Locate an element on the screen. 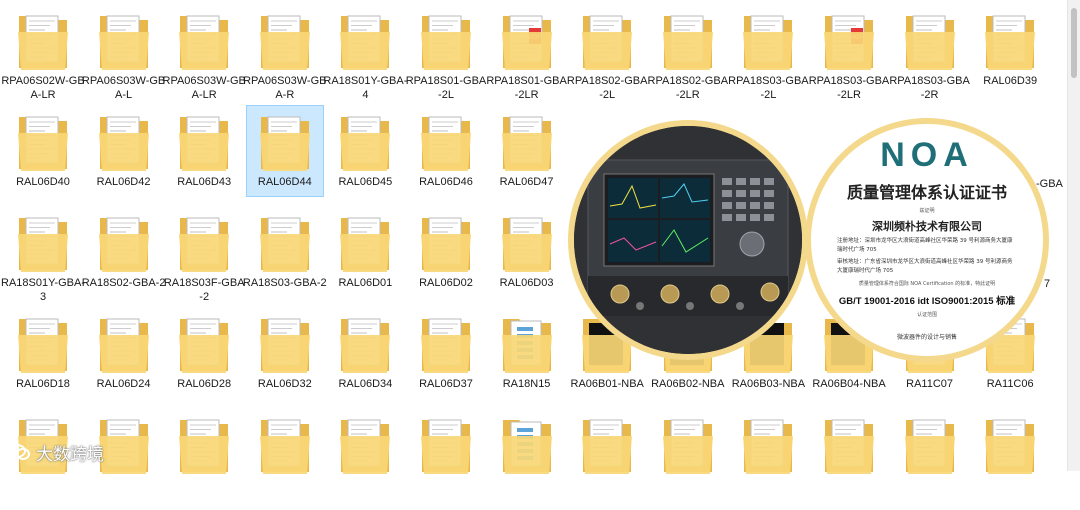 The image size is (1080, 510). folder-item: RAL06D44 is located at coordinates (284, 156).